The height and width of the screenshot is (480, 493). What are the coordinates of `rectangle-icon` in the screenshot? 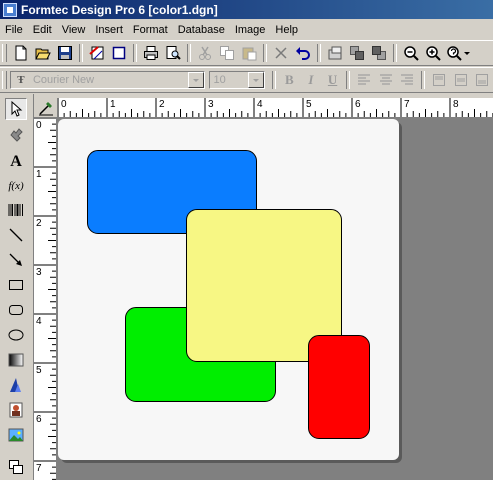 It's located at (16, 285).